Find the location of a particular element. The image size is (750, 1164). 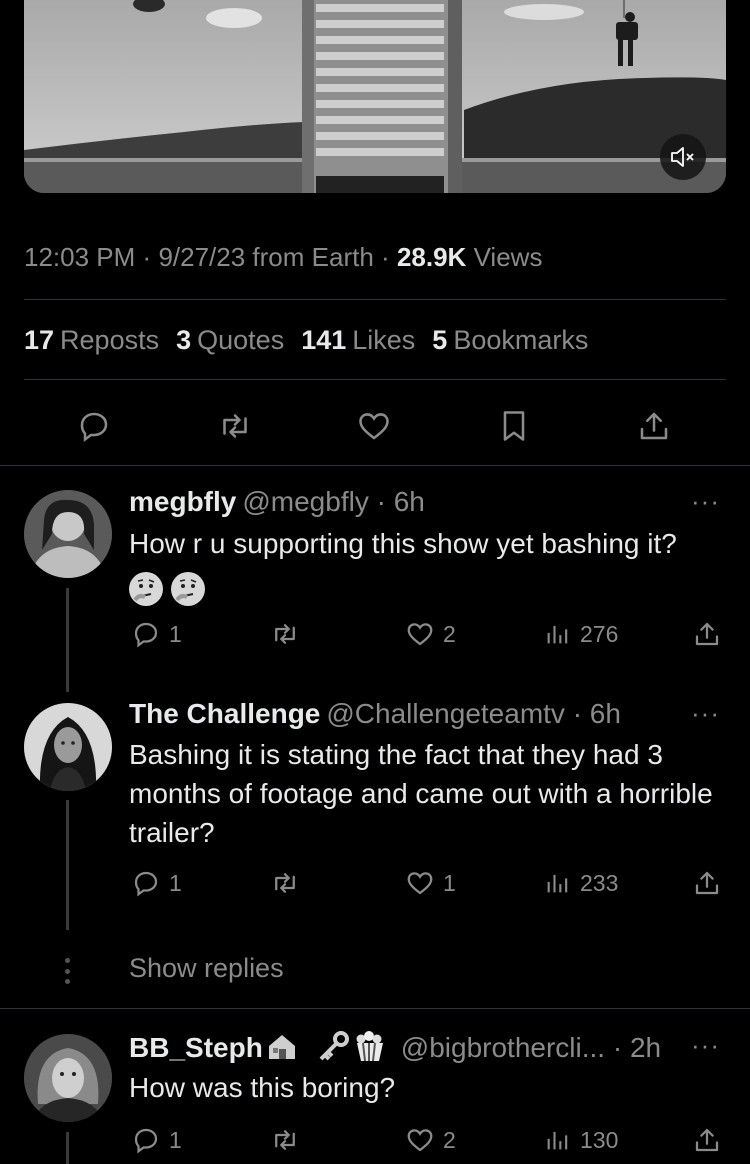

bookmarks-stat: 5 Bookmarks is located at coordinates (510, 340).